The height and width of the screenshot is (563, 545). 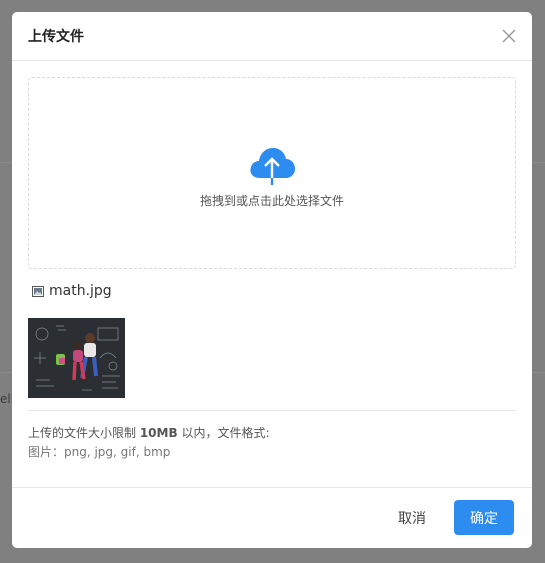 I want to click on file-name: math.jpg, so click(x=80, y=291).